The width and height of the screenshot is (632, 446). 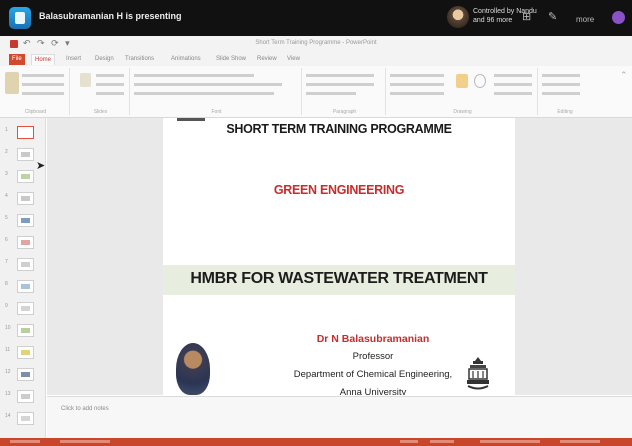 I want to click on thumbnail-item: 4, so click(x=23, y=199).